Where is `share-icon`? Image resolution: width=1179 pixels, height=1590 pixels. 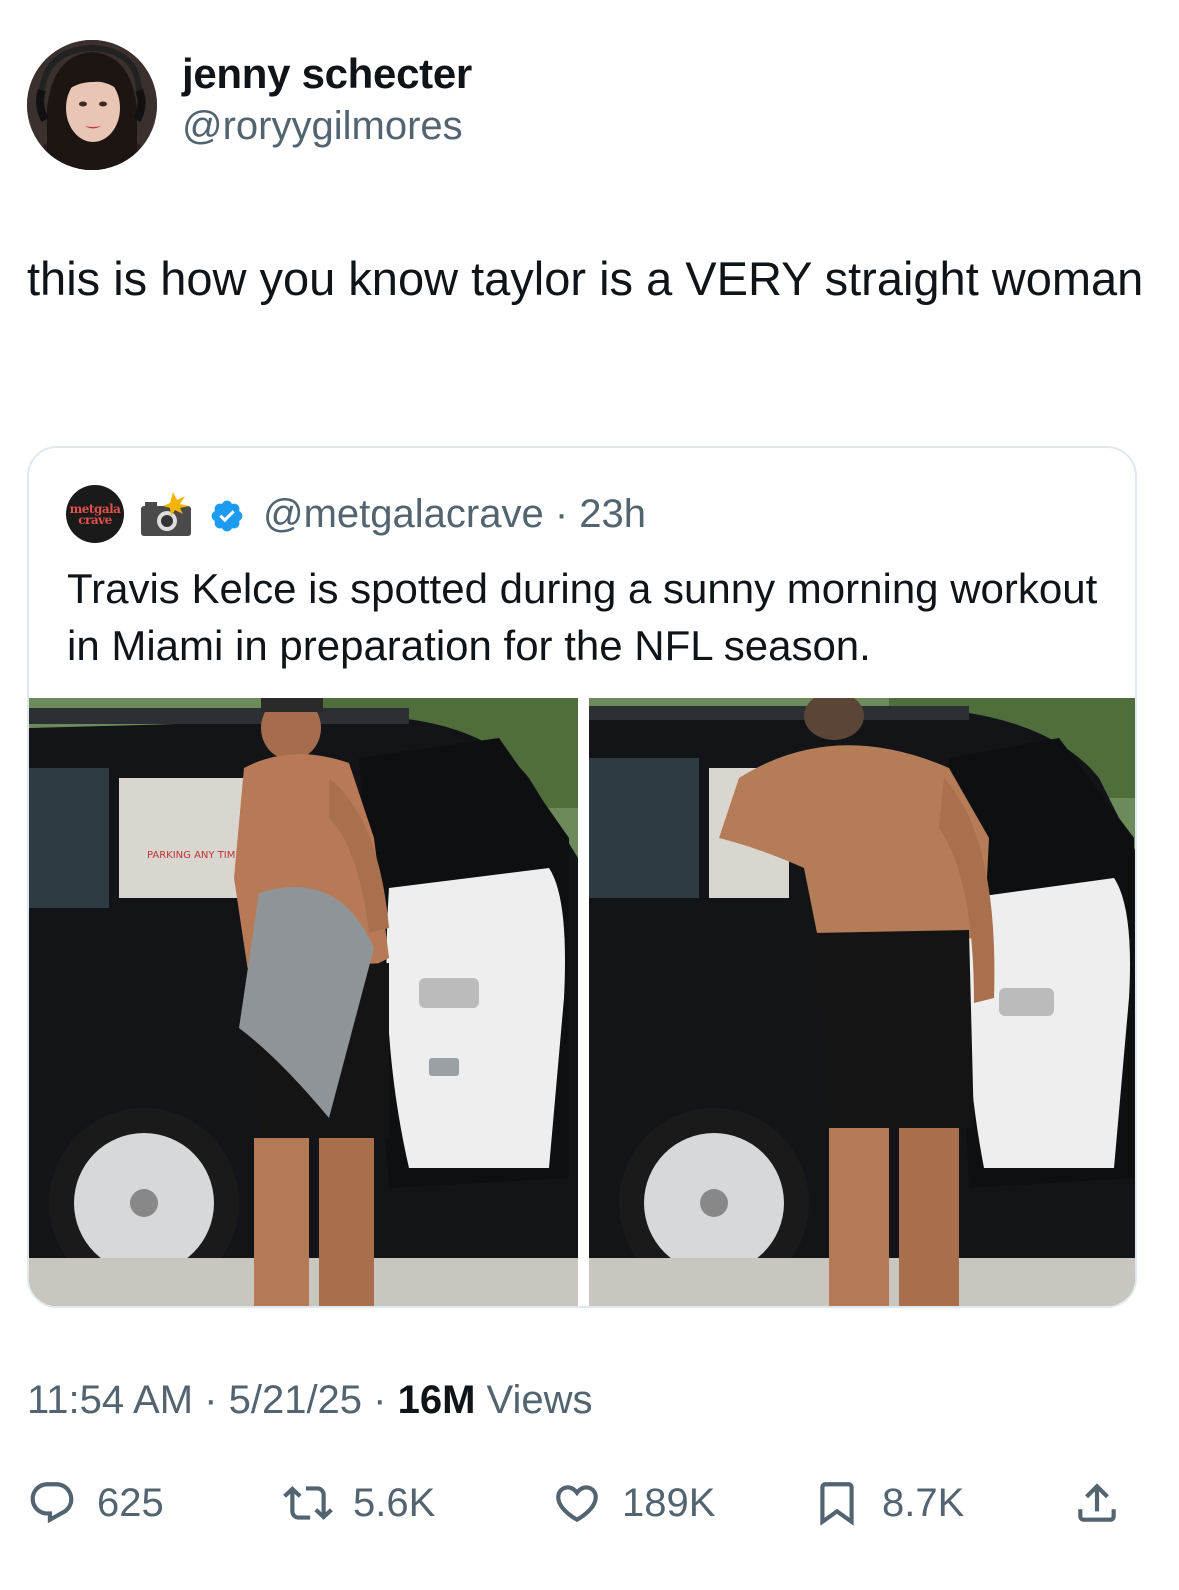 share-icon is located at coordinates (1097, 1502).